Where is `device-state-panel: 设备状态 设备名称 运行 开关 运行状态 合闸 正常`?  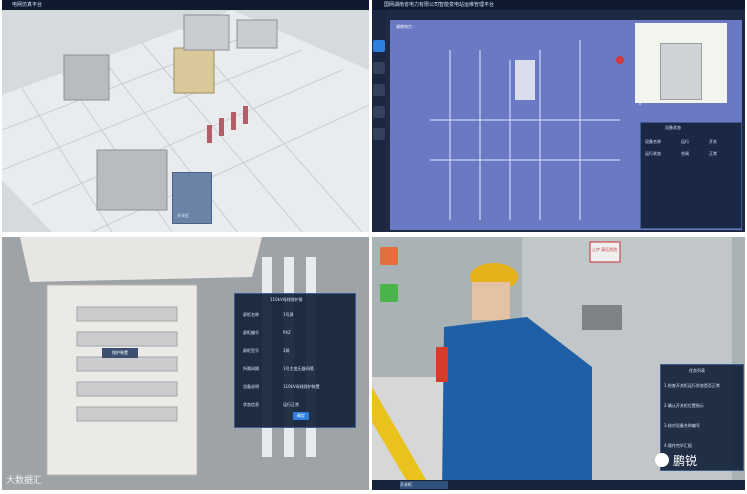 device-state-panel: 设备状态 设备名称 运行 开关 运行状态 合闸 正常 is located at coordinates (691, 175).